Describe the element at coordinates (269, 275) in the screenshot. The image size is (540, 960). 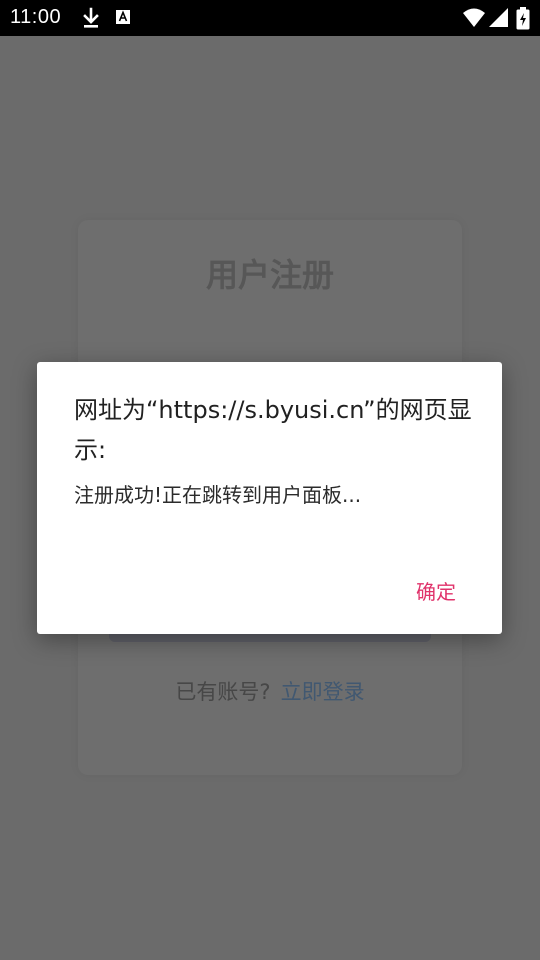
I see `page-title: 用户注册` at that location.